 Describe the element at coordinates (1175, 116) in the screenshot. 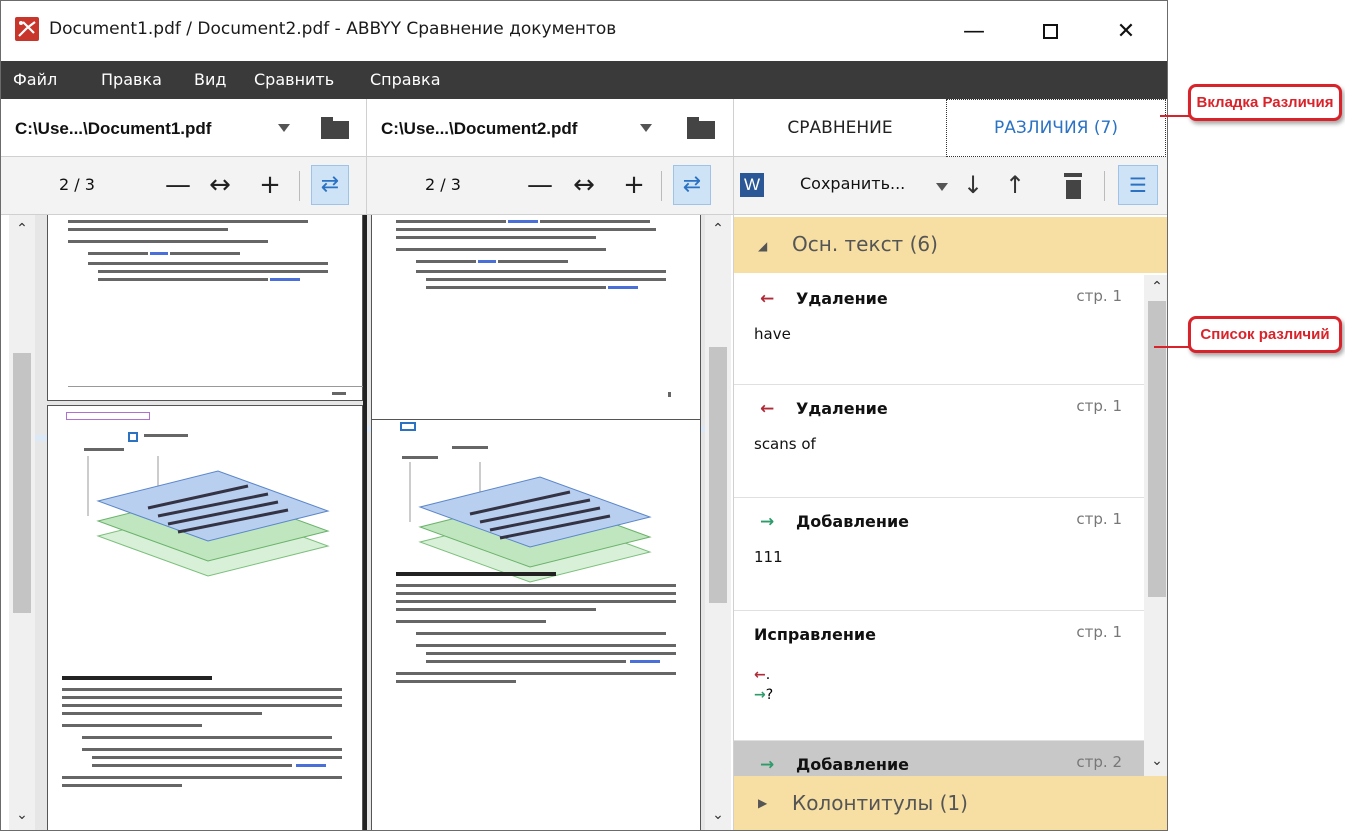

I see `callout-pointer` at that location.